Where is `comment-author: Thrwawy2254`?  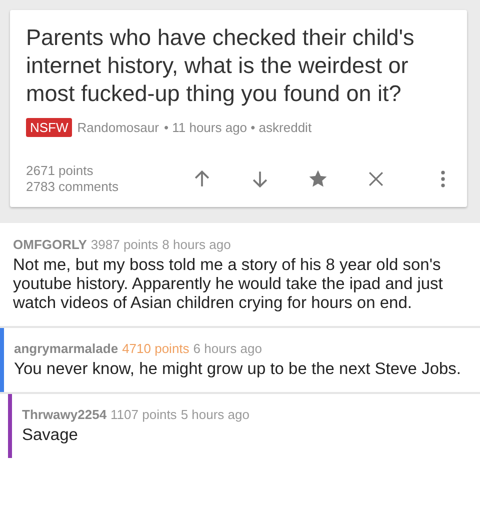 comment-author: Thrwawy2254 is located at coordinates (64, 414).